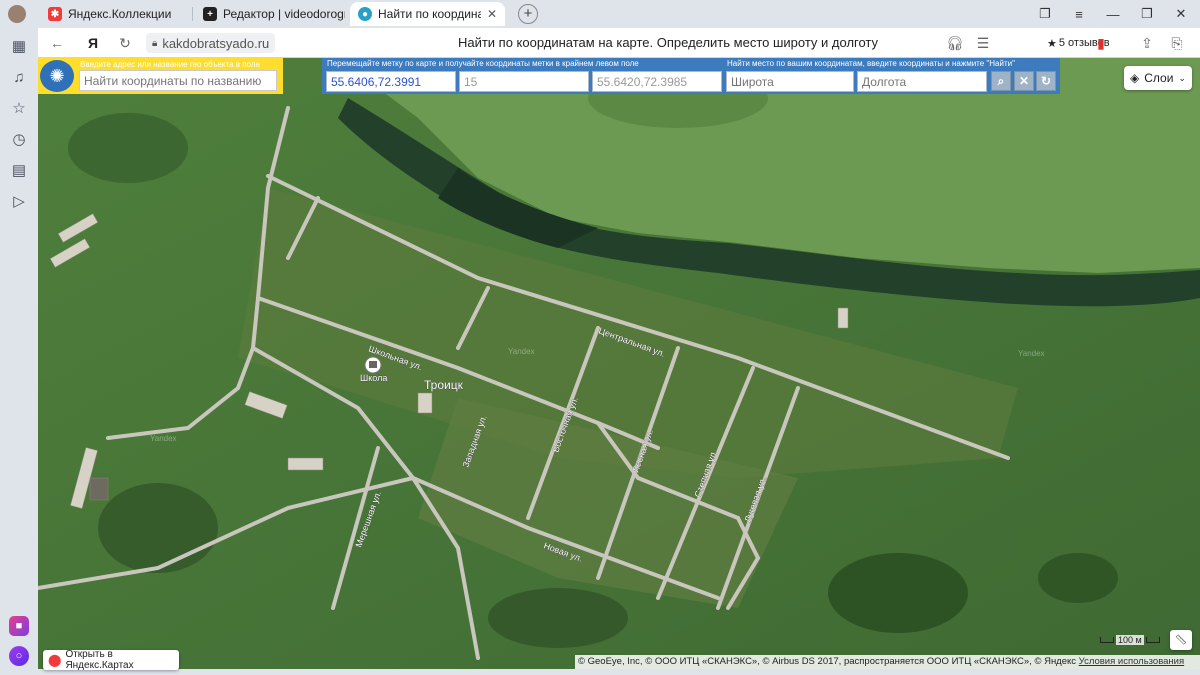  I want to click on share-icon: ⇪, so click(1147, 43).